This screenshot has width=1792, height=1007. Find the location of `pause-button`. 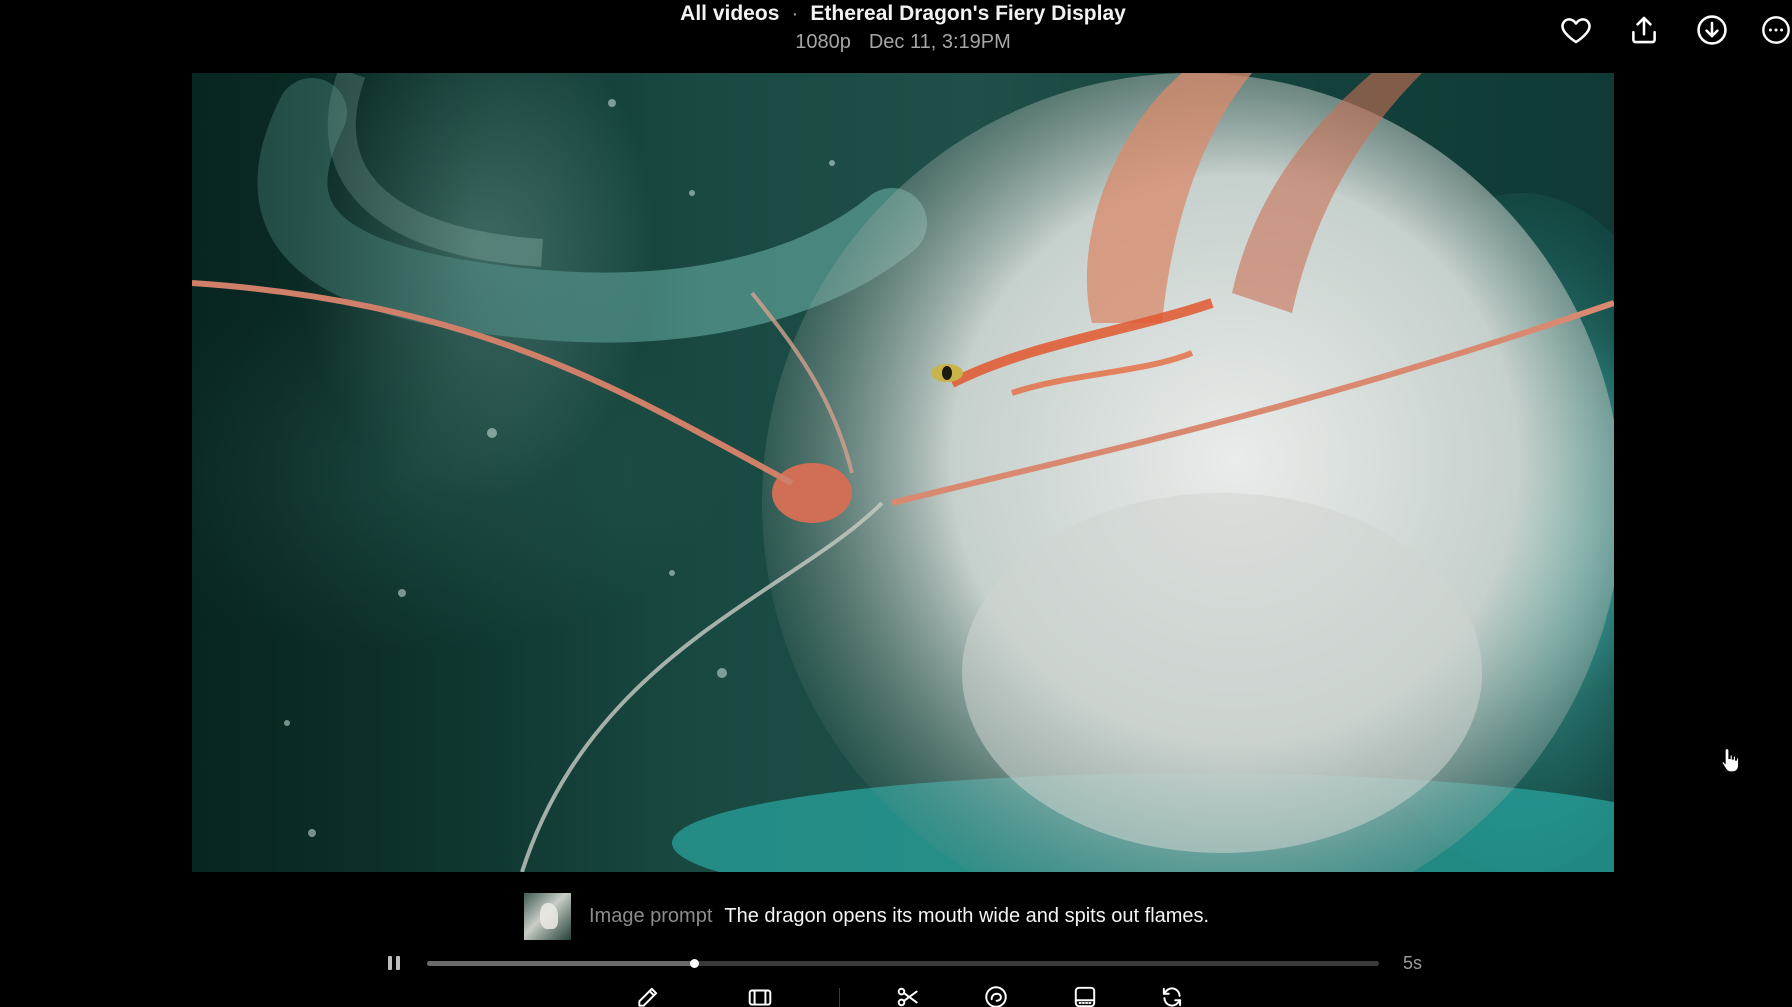

pause-button is located at coordinates (394, 963).